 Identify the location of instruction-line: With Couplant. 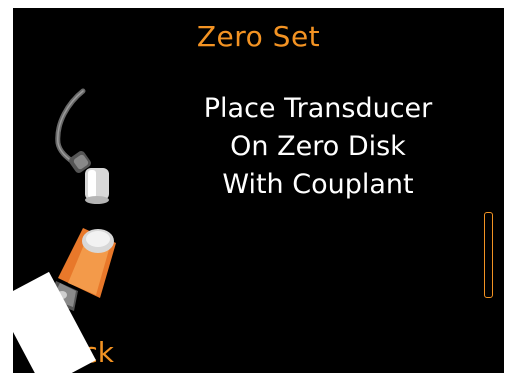
(318, 184).